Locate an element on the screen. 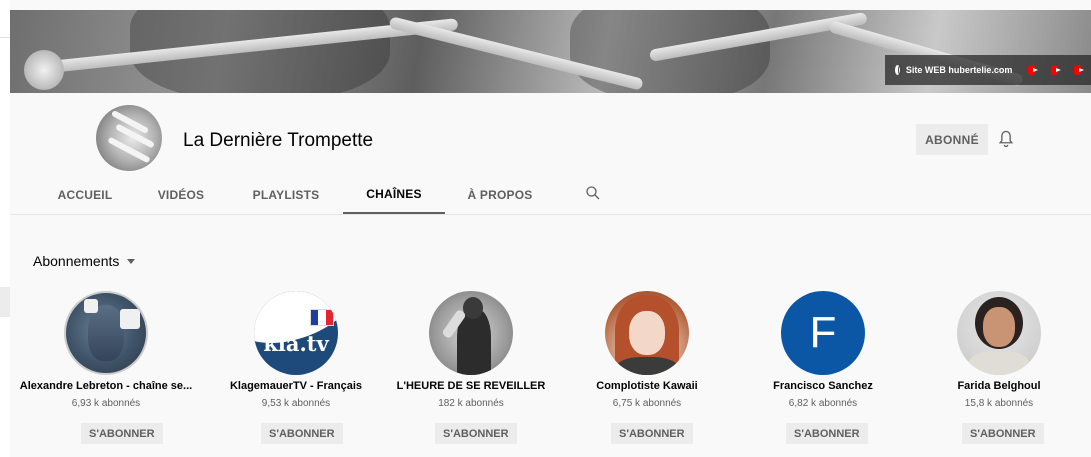  globe-icon is located at coordinates (898, 70).